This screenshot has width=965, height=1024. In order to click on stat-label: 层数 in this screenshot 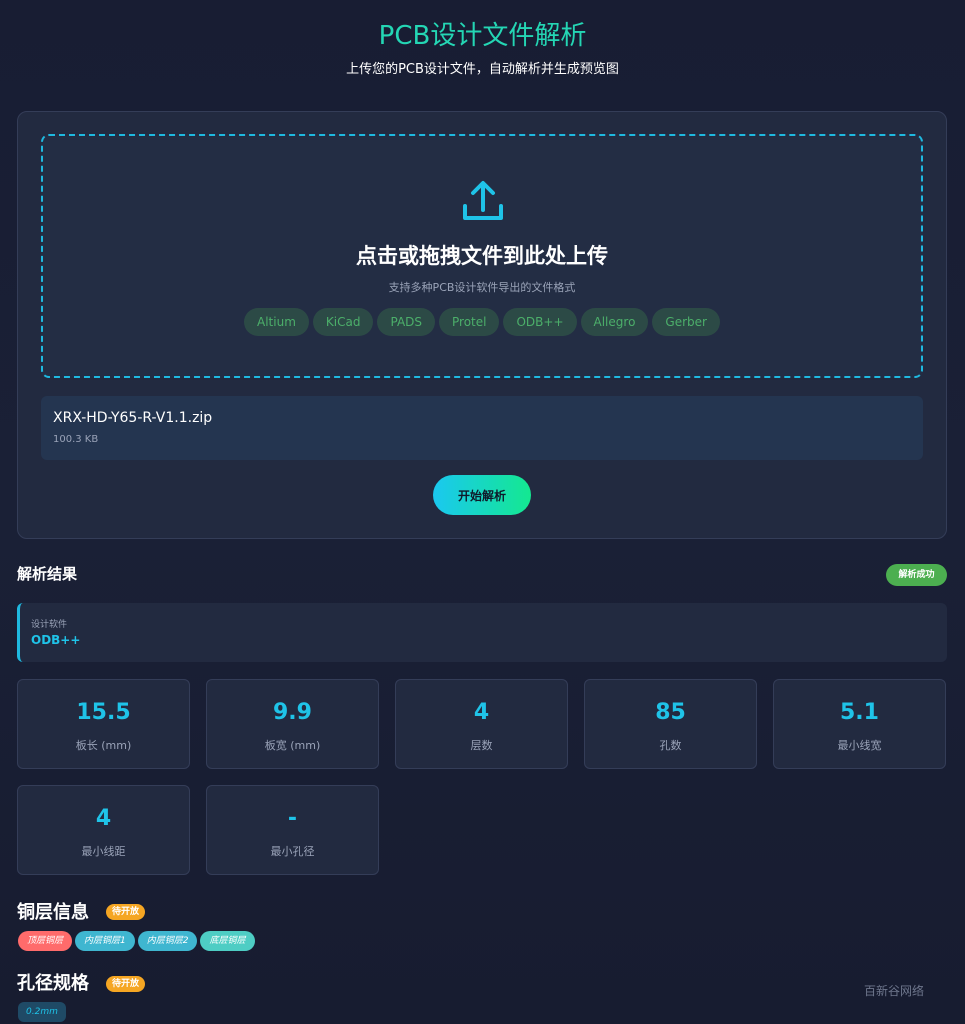, I will do `click(481, 745)`.